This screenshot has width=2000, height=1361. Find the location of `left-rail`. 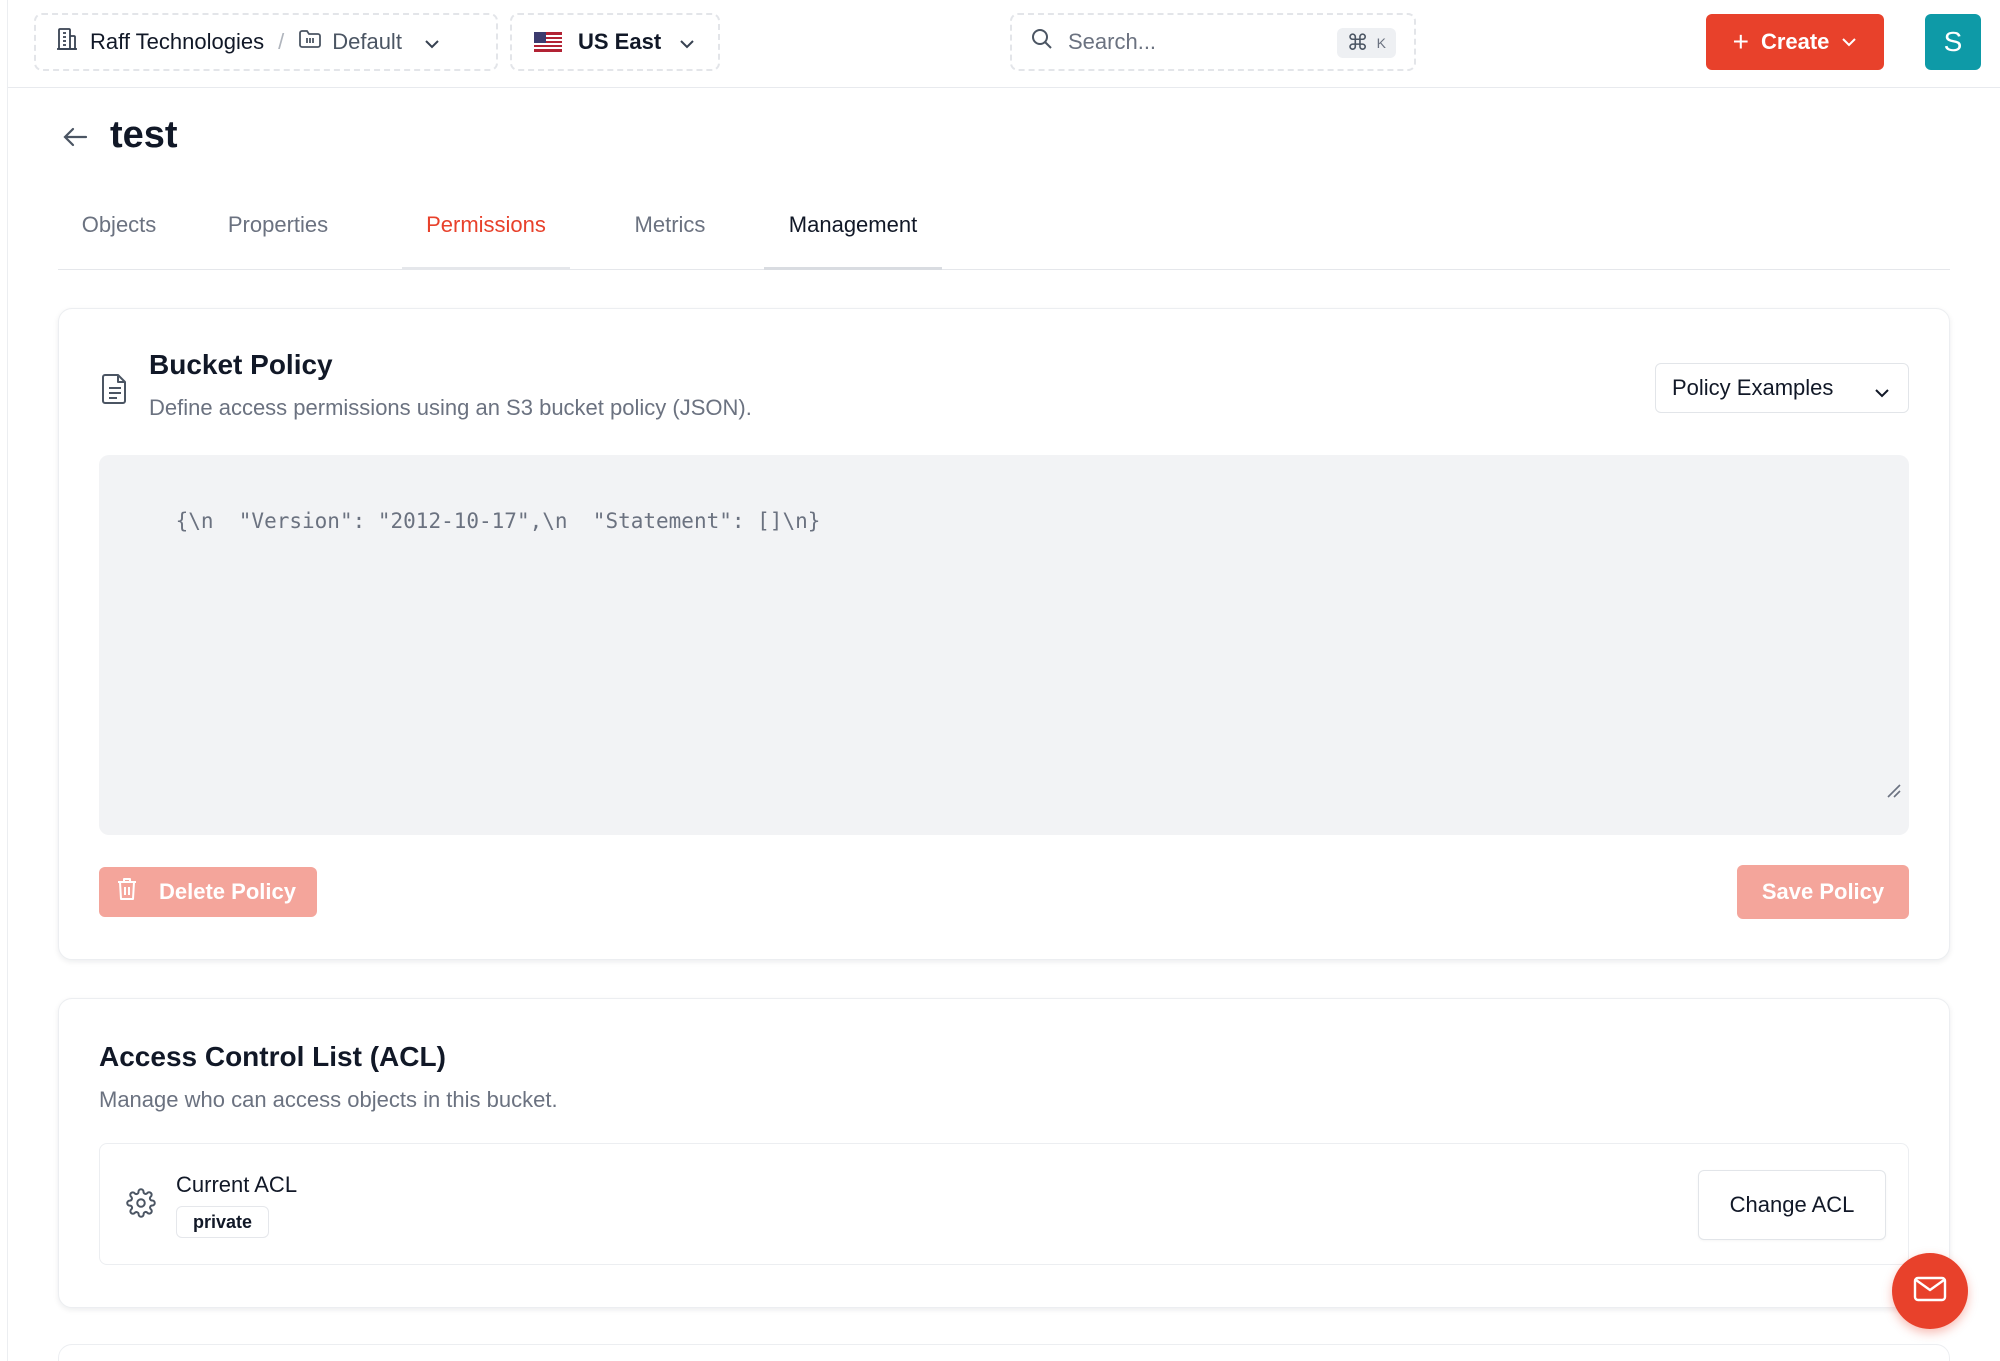

left-rail is located at coordinates (4, 680).